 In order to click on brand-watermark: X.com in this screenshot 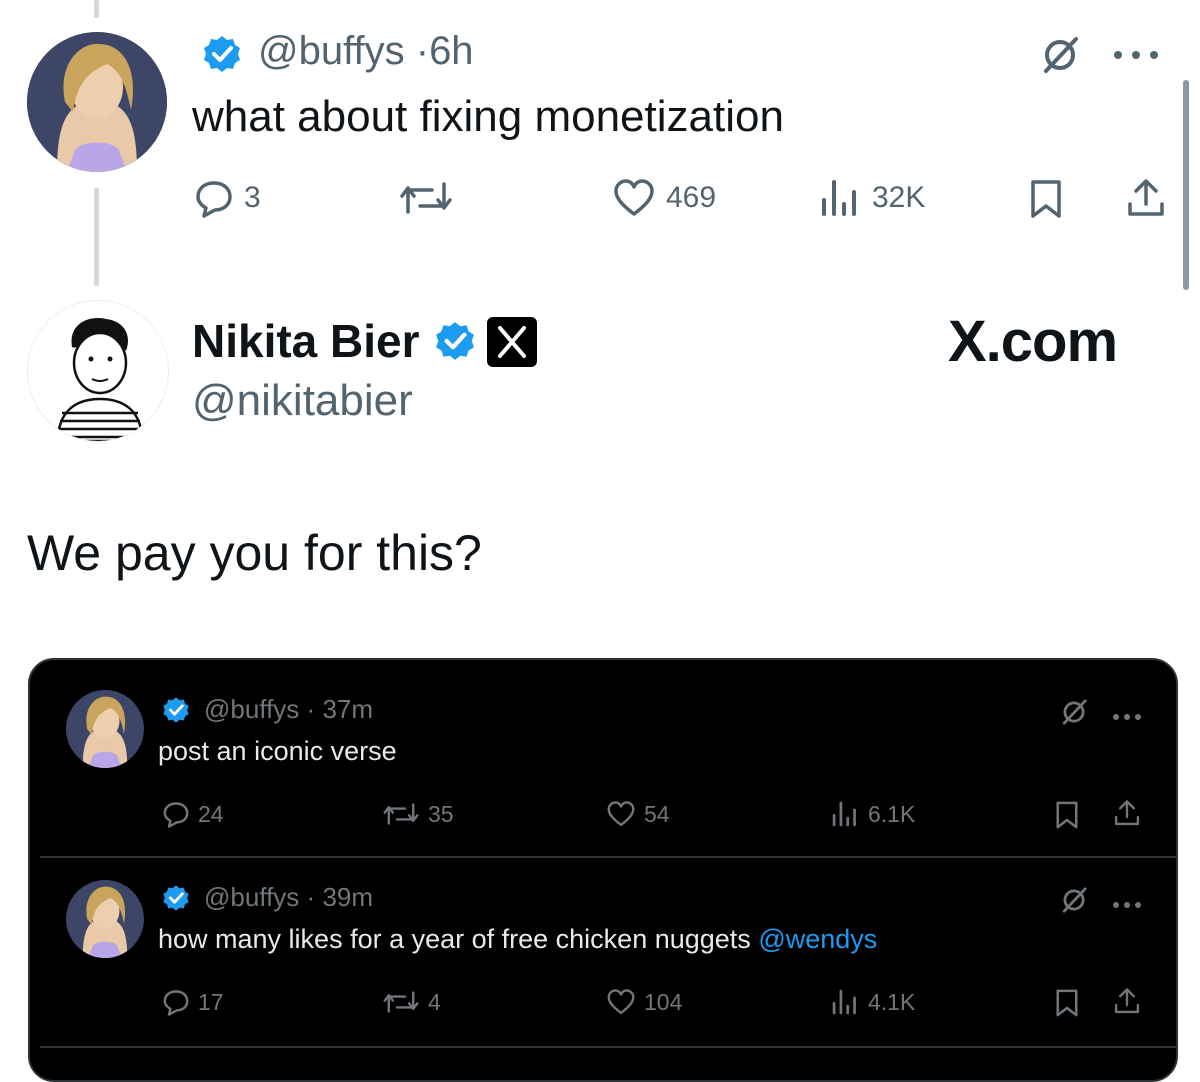, I will do `click(1033, 341)`.